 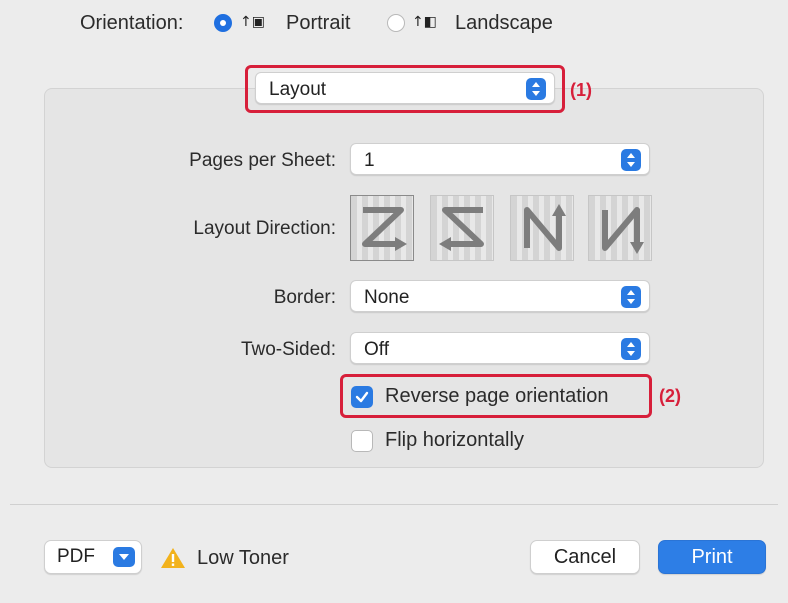 I want to click on warning-icon, so click(x=173, y=558).